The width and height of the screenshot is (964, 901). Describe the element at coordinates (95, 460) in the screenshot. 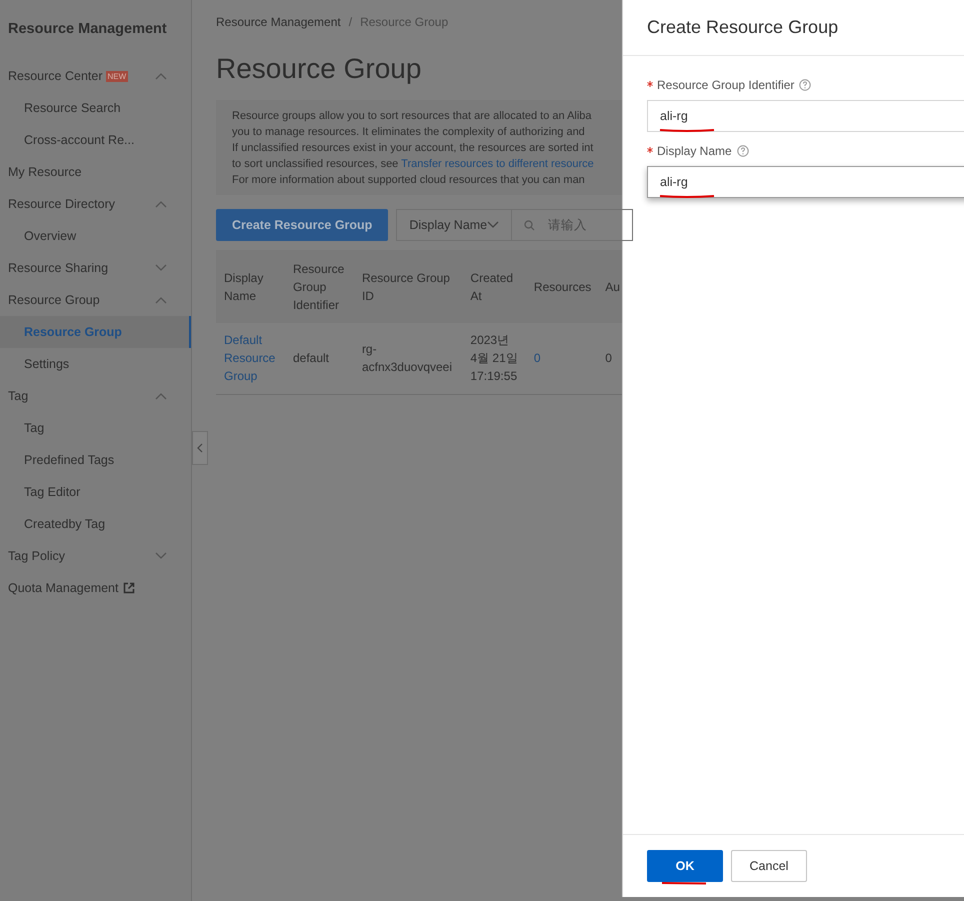

I see `sidebar-subitem: Predefined Tags` at that location.